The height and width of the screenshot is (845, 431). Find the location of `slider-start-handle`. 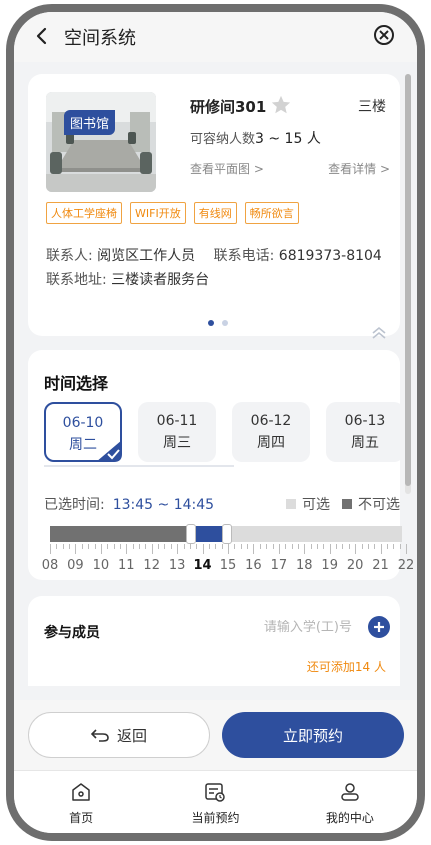

slider-start-handle is located at coordinates (191, 534).